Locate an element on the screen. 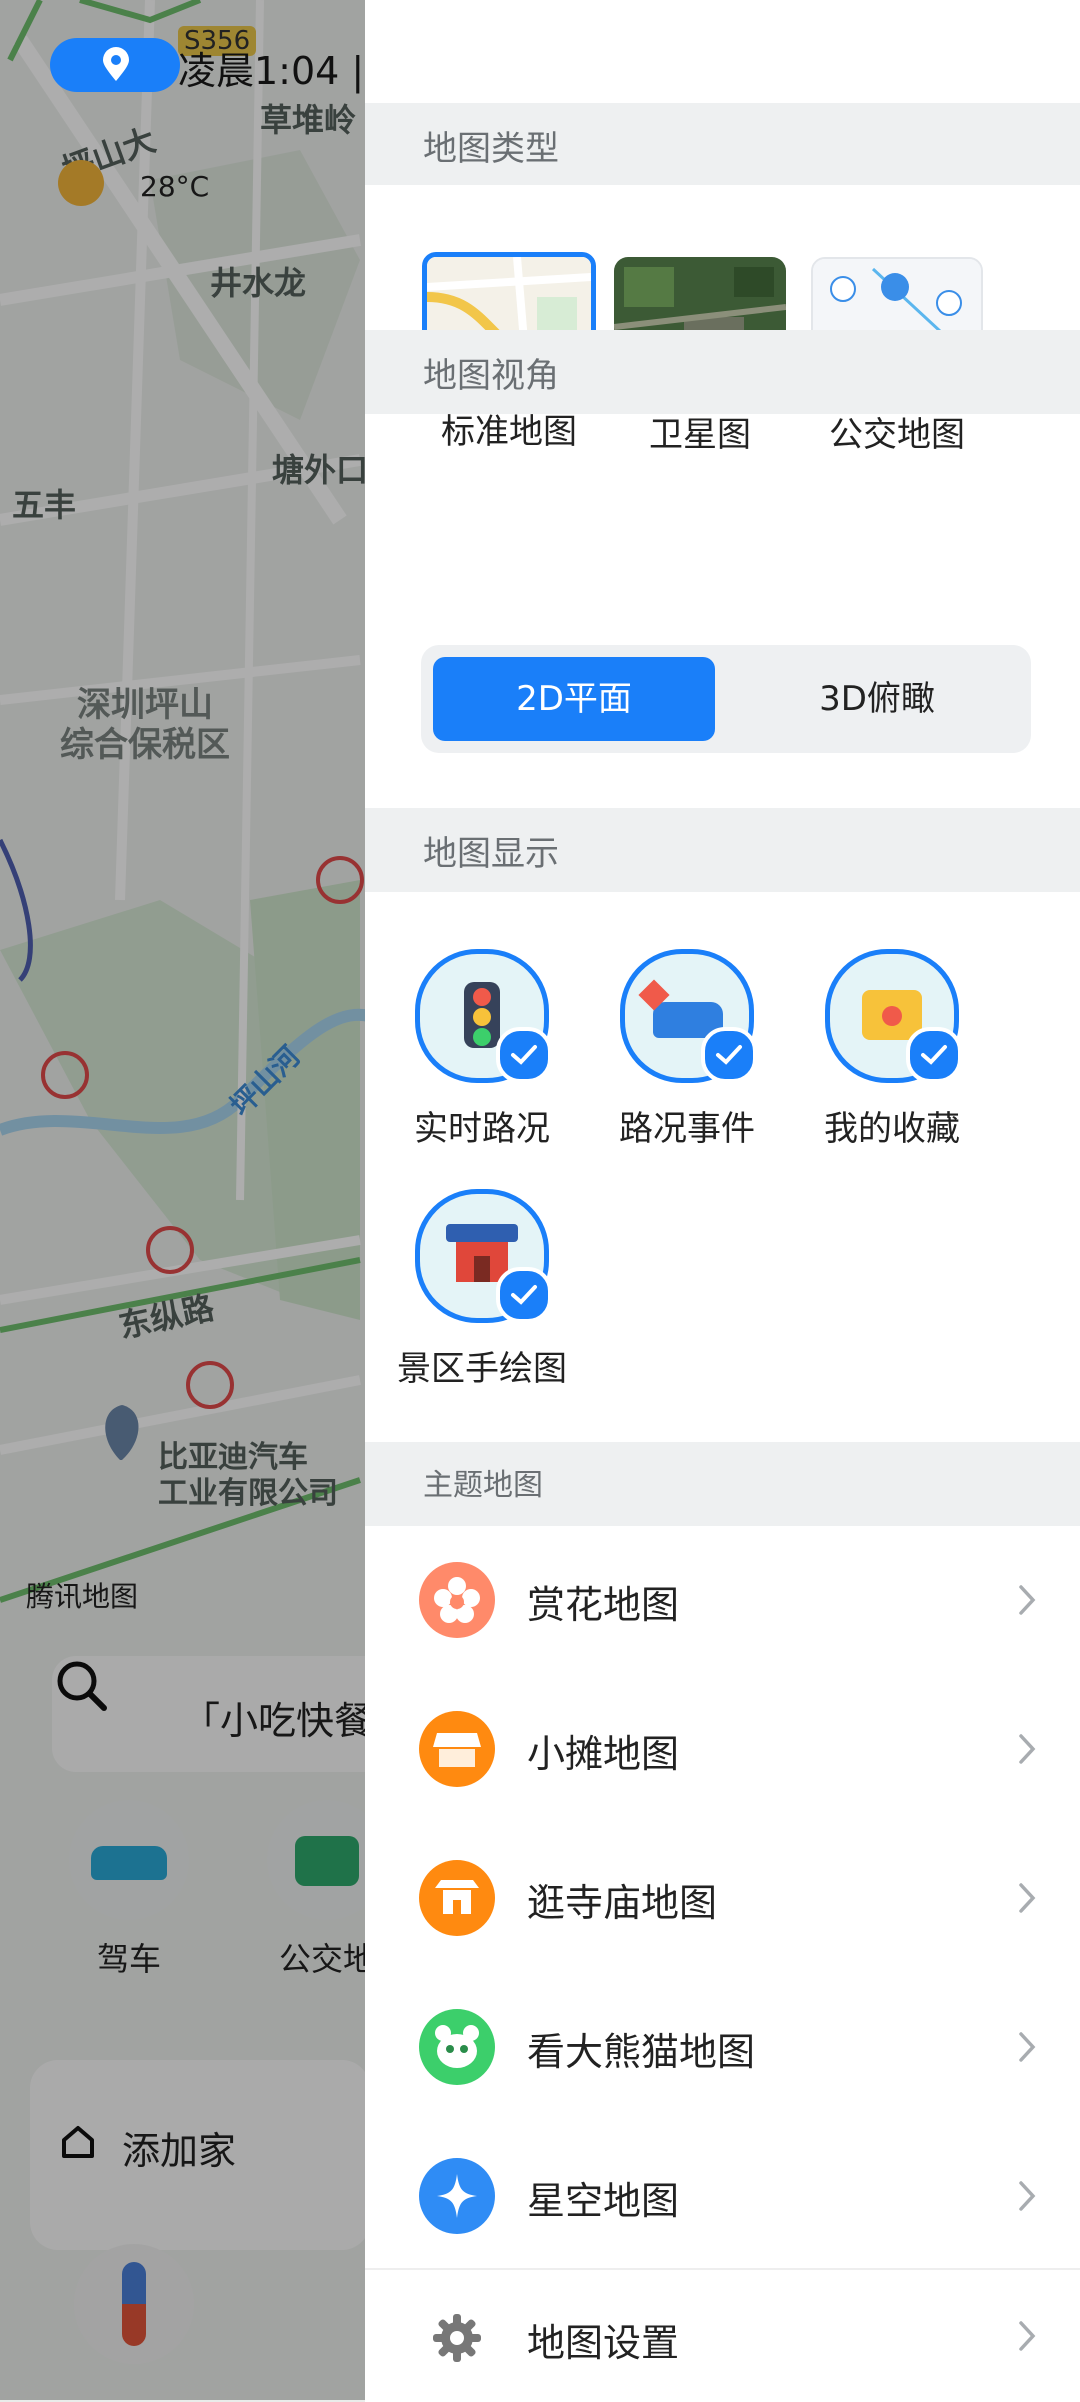  location-pill is located at coordinates (115, 65).